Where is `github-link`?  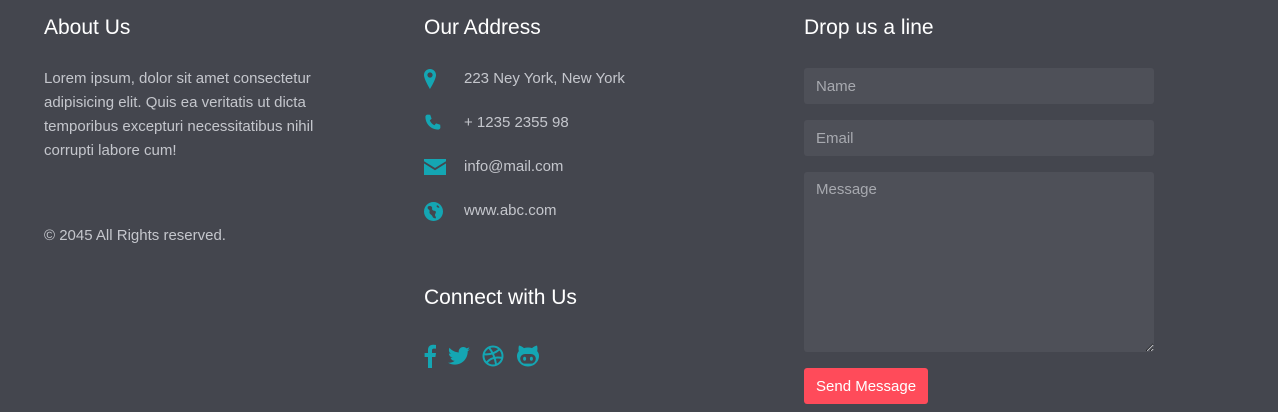
github-link is located at coordinates (528, 356).